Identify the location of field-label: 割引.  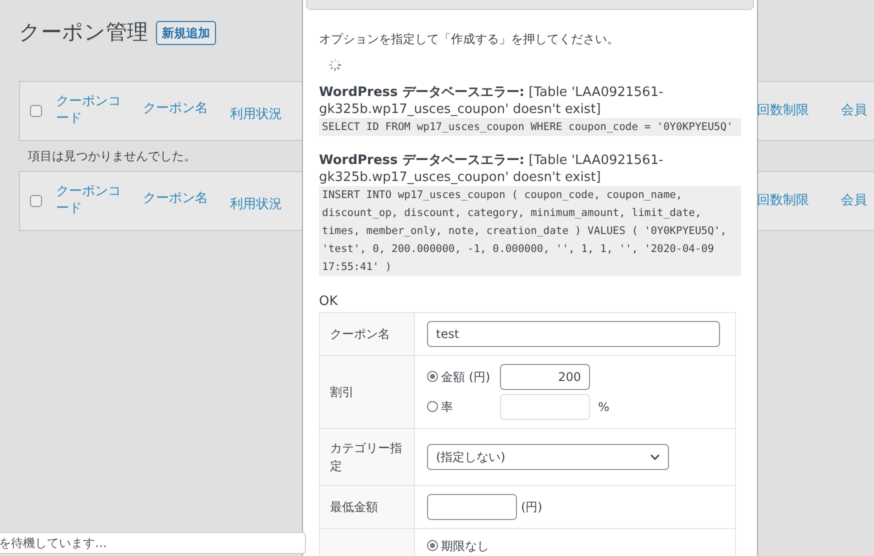
(367, 392).